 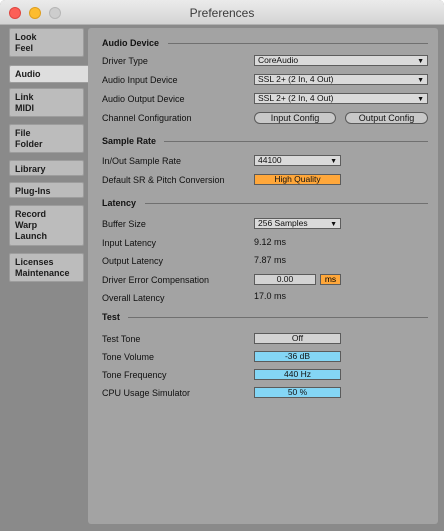 I want to click on input-latency-label: Input Latency, so click(x=129, y=243).